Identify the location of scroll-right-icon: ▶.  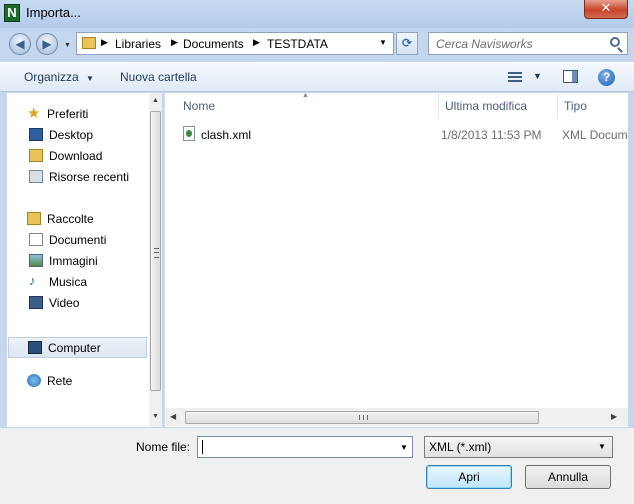
(614, 416).